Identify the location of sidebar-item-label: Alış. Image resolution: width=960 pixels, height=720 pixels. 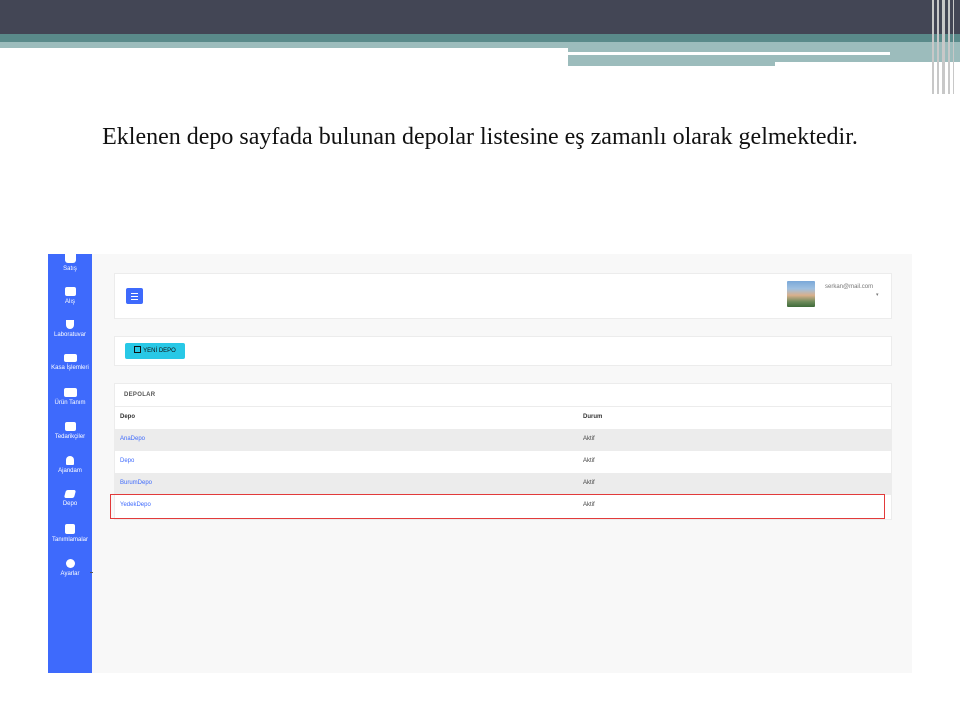
(69, 302).